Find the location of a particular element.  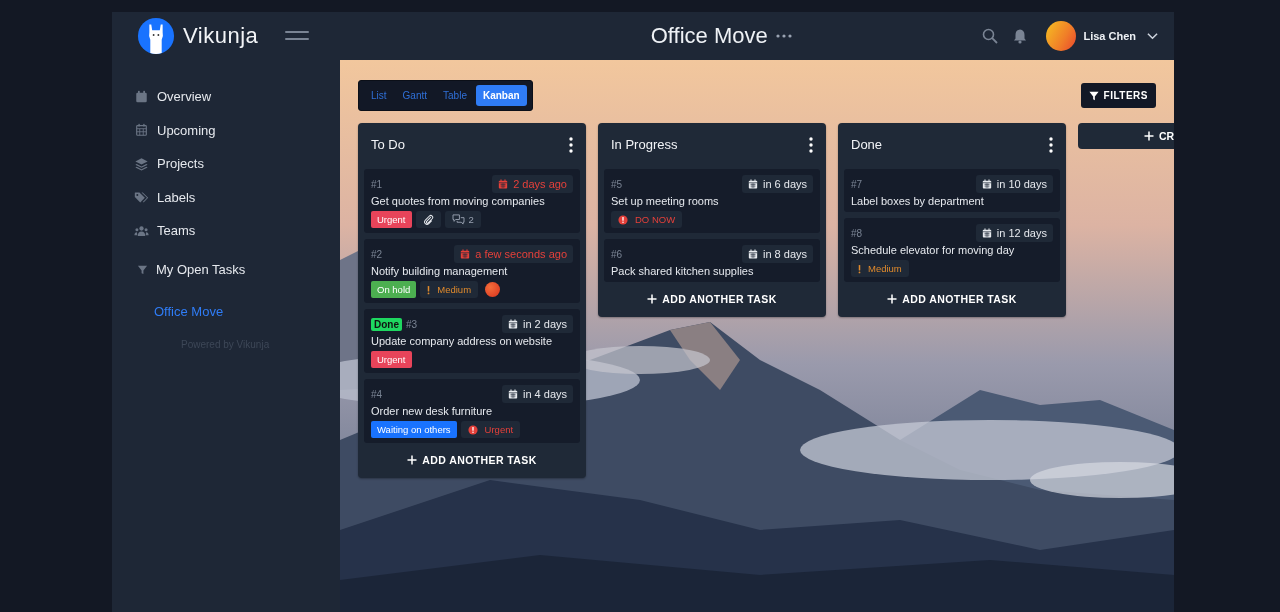

user-name: Lisa Chen is located at coordinates (1109, 36).